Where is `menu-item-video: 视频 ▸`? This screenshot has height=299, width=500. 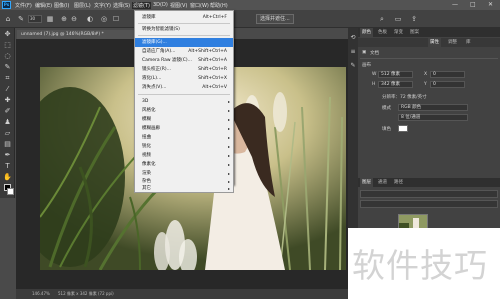
menu-item-video: 视频 ▸ is located at coordinates (184, 155).